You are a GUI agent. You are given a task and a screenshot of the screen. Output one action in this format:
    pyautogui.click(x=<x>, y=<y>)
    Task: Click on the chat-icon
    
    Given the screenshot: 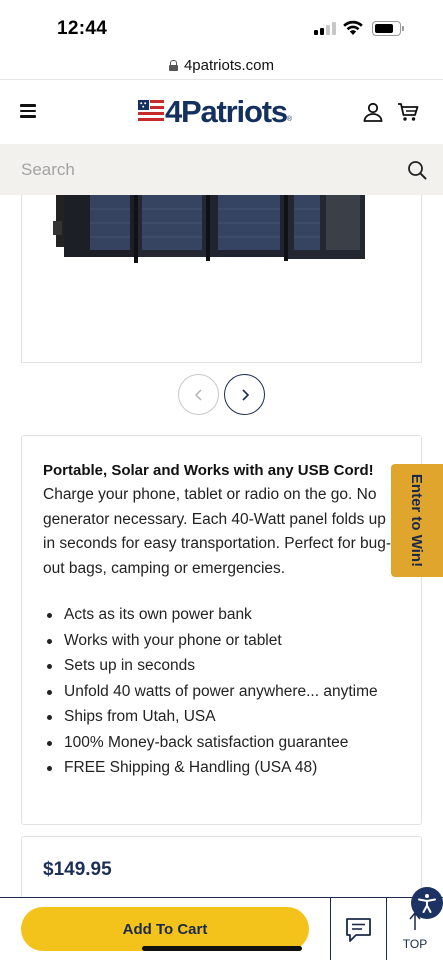 What is the action you would take?
    pyautogui.click(x=358, y=929)
    